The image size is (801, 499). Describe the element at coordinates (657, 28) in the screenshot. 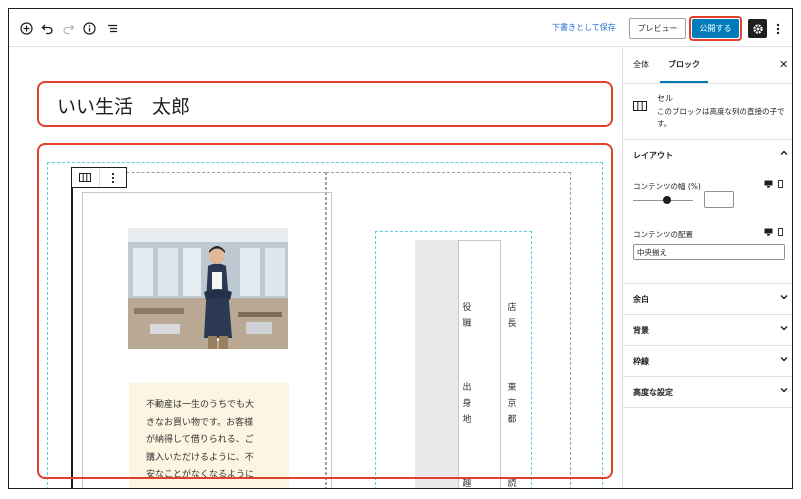

I see `preview-button: プレビュー` at that location.